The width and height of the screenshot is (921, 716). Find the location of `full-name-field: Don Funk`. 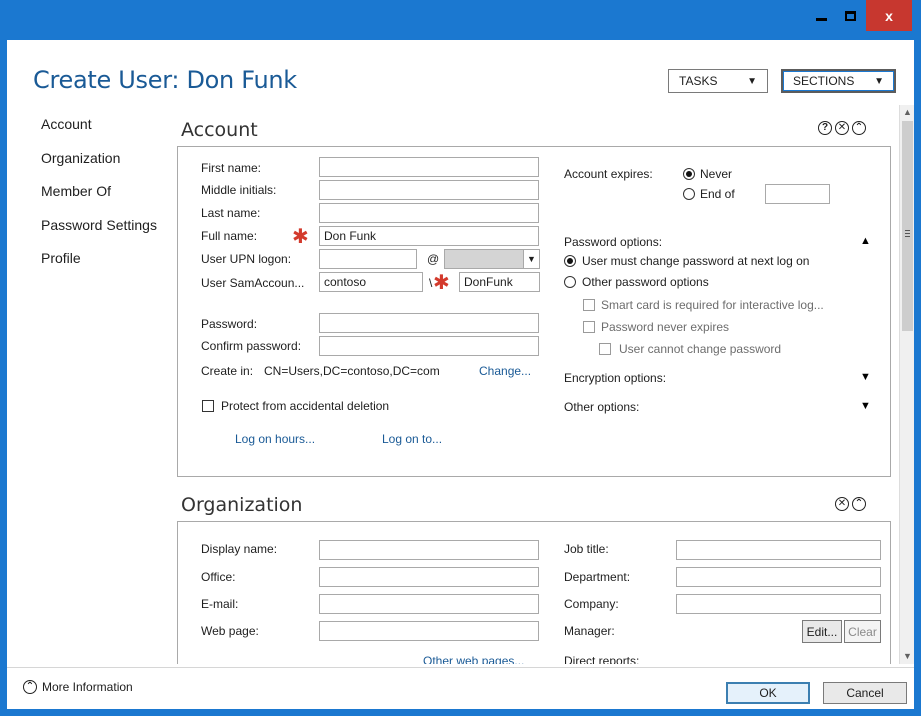

full-name-field: Don Funk is located at coordinates (429, 236).